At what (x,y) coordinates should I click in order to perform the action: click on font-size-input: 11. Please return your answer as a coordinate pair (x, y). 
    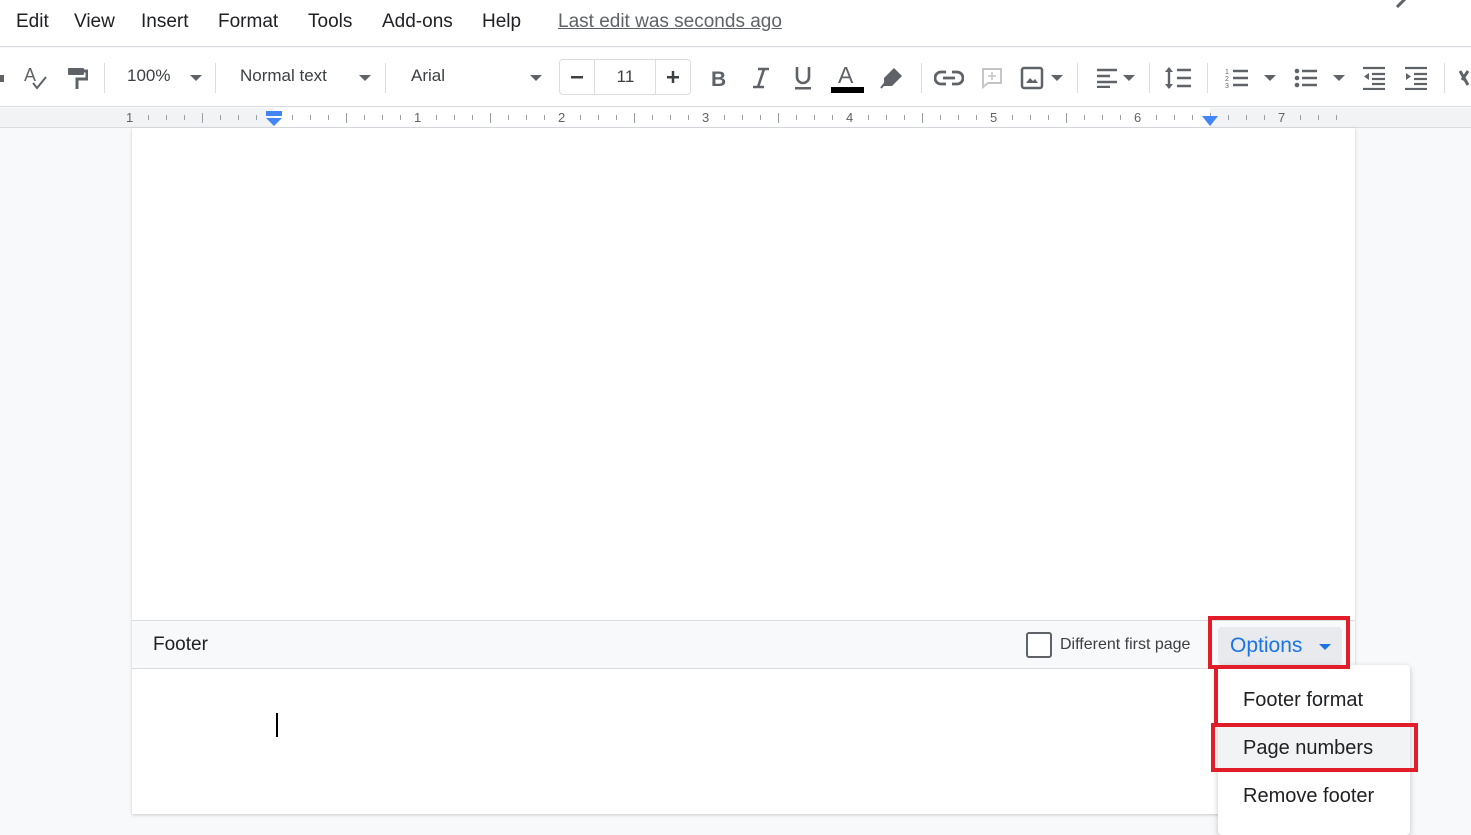
    Looking at the image, I should click on (625, 77).